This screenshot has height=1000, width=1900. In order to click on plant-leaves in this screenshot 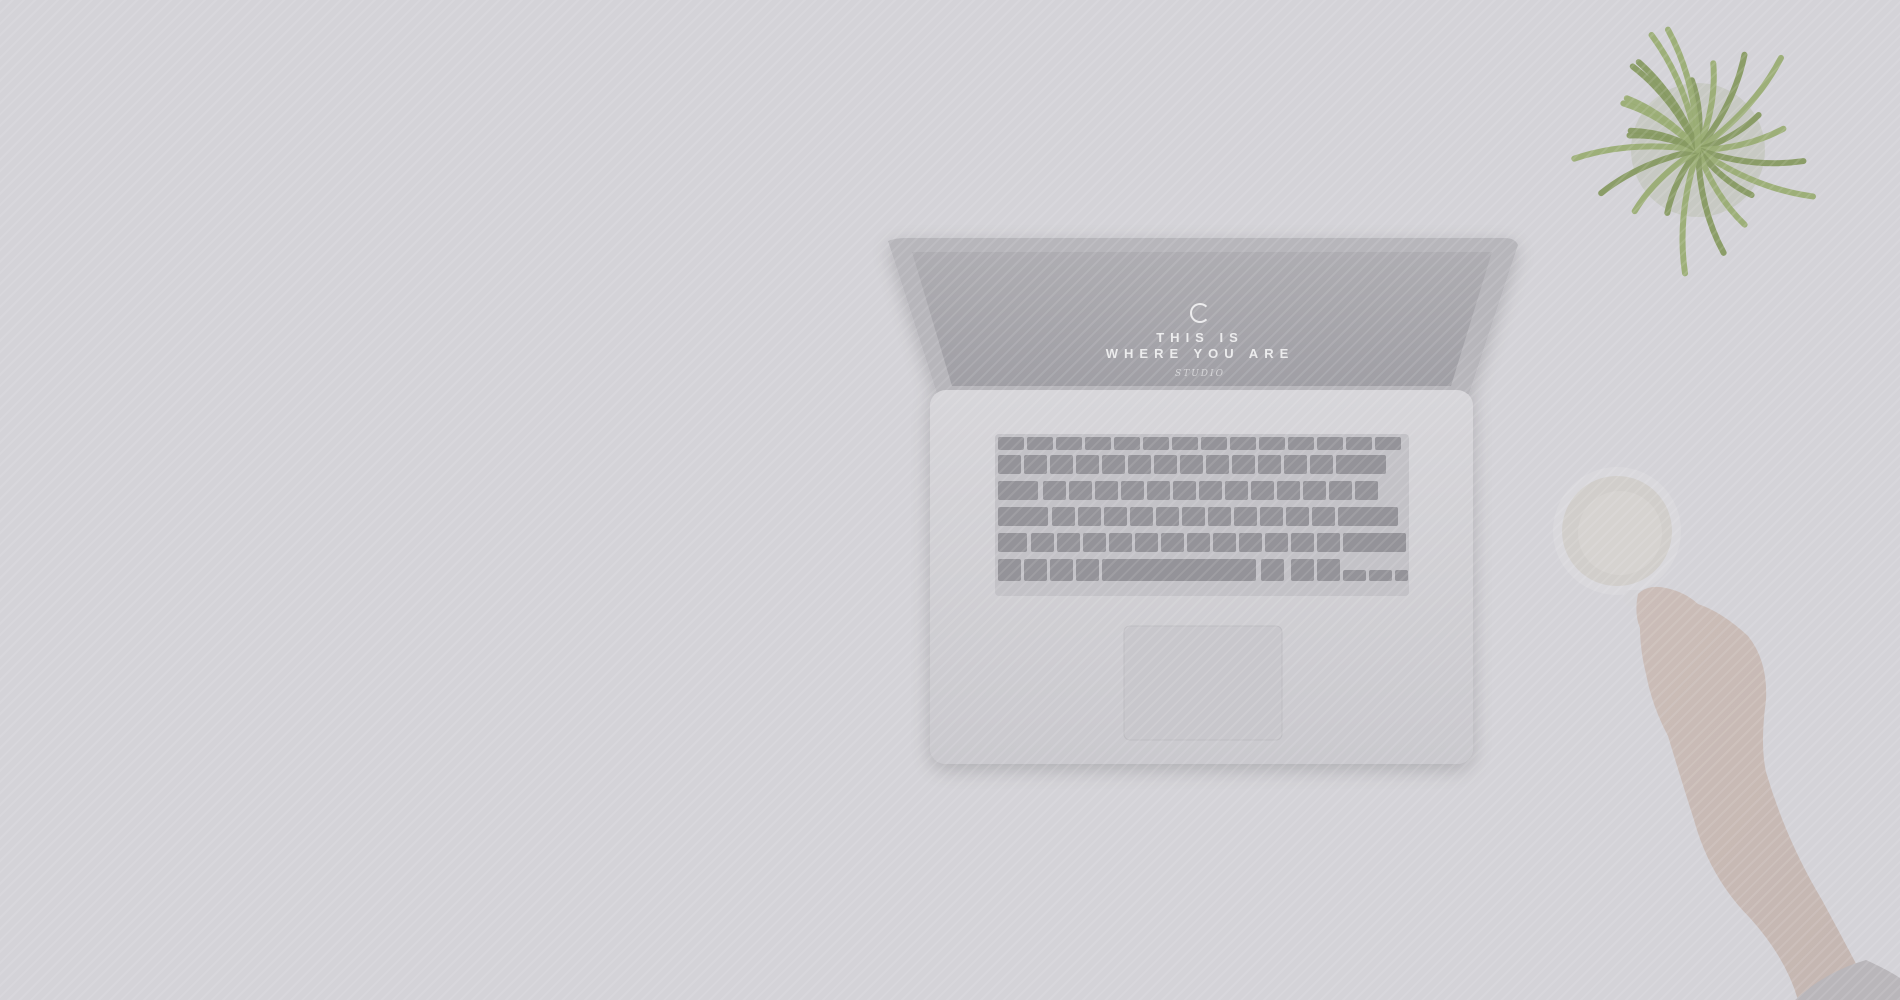, I will do `click(1693, 151)`.